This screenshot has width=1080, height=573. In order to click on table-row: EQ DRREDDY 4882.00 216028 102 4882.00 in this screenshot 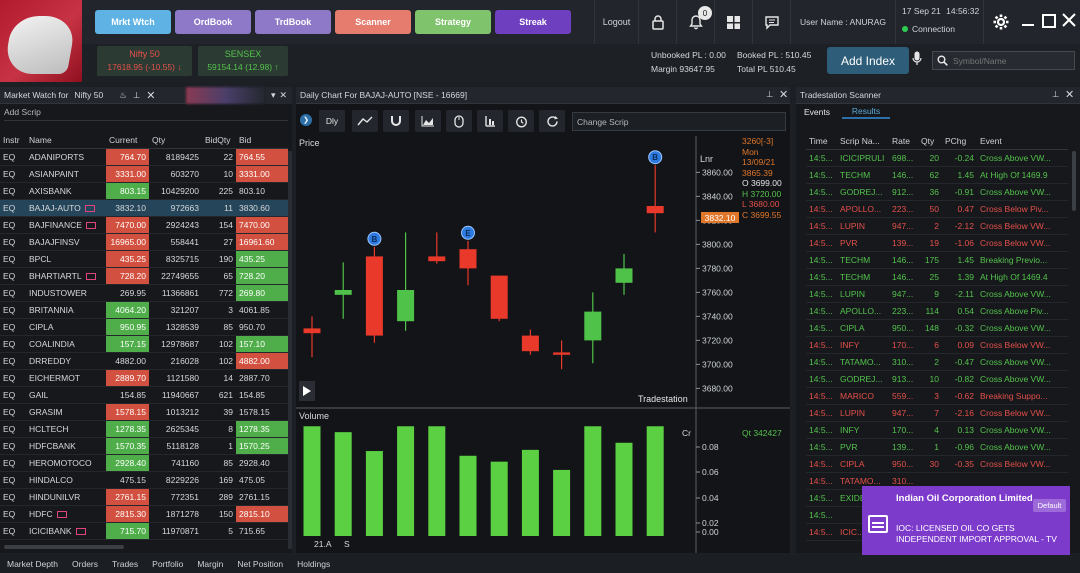, I will do `click(144, 361)`.